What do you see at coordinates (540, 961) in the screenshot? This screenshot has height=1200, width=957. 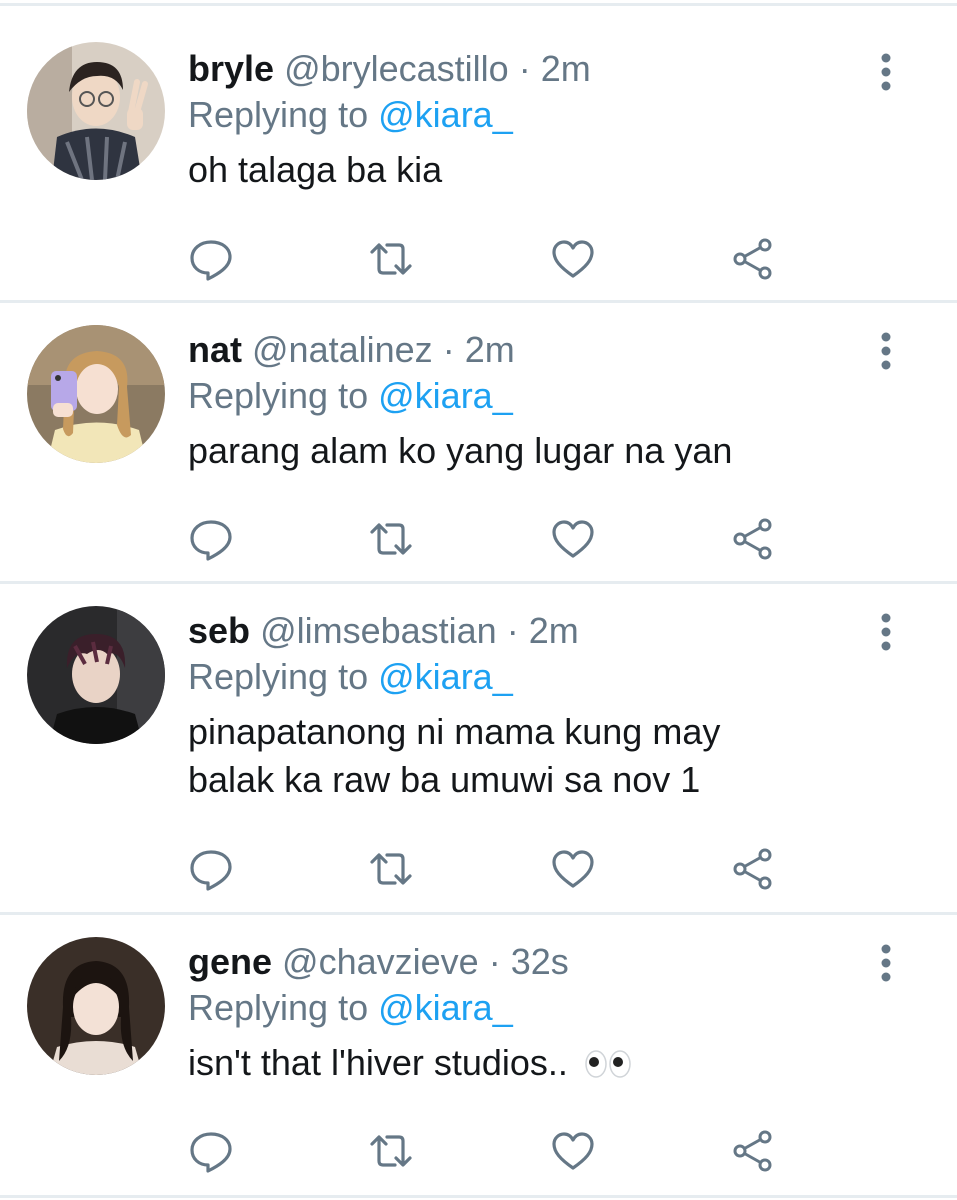 I see `timestamp: 32s` at bounding box center [540, 961].